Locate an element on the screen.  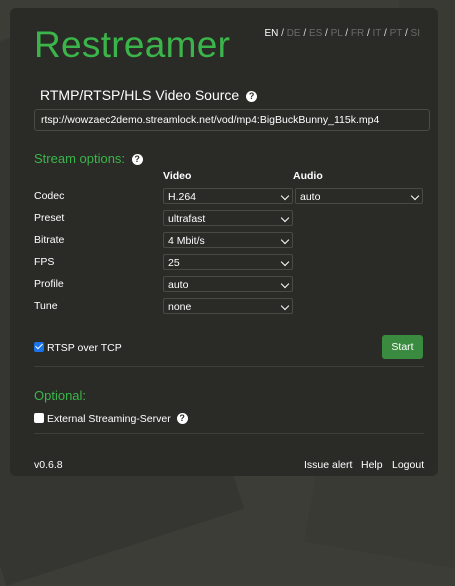
bitrate-select: 4 Mbit/s is located at coordinates (228, 240).